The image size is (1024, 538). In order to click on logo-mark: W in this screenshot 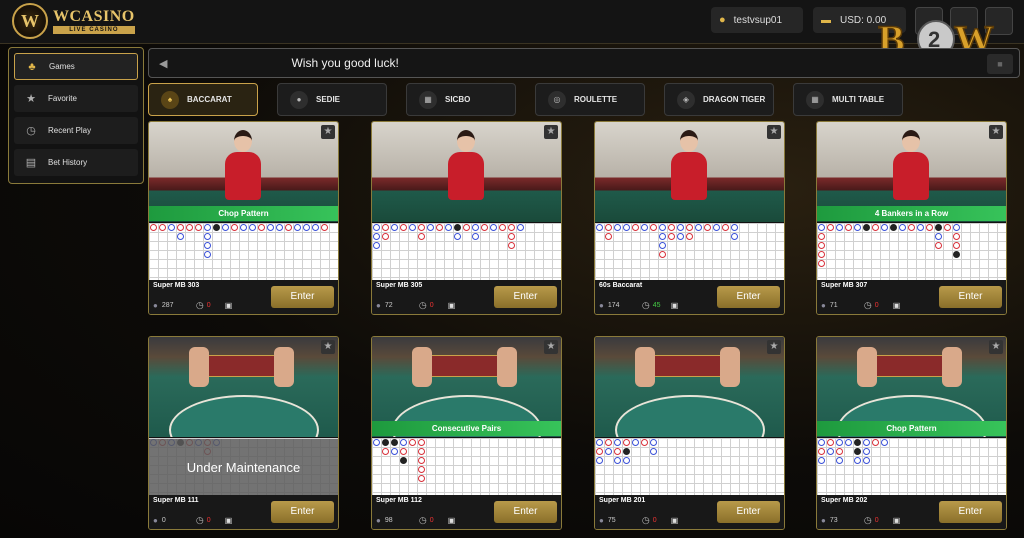, I will do `click(30, 21)`.